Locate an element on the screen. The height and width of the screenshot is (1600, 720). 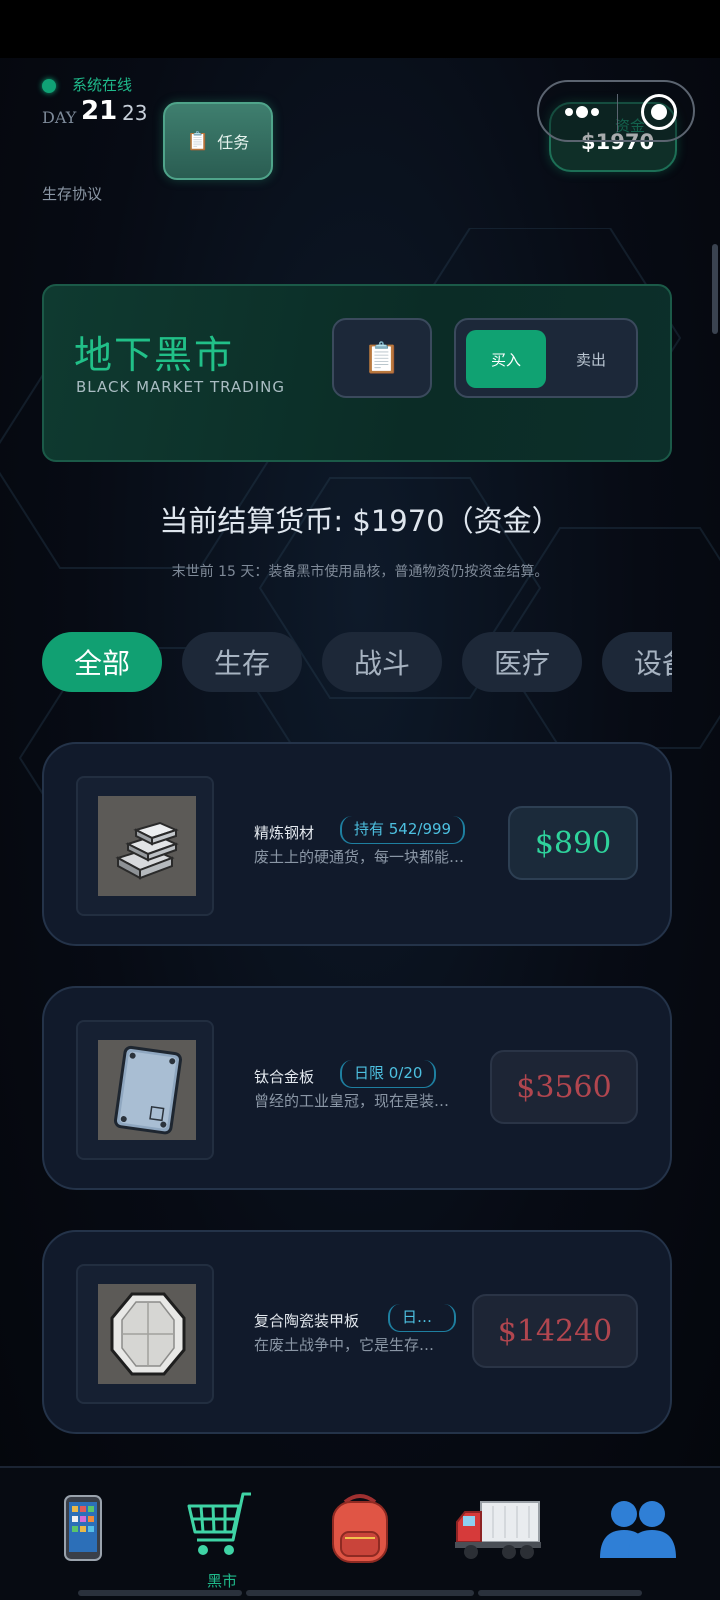
miniprogram-capsule is located at coordinates (616, 111).